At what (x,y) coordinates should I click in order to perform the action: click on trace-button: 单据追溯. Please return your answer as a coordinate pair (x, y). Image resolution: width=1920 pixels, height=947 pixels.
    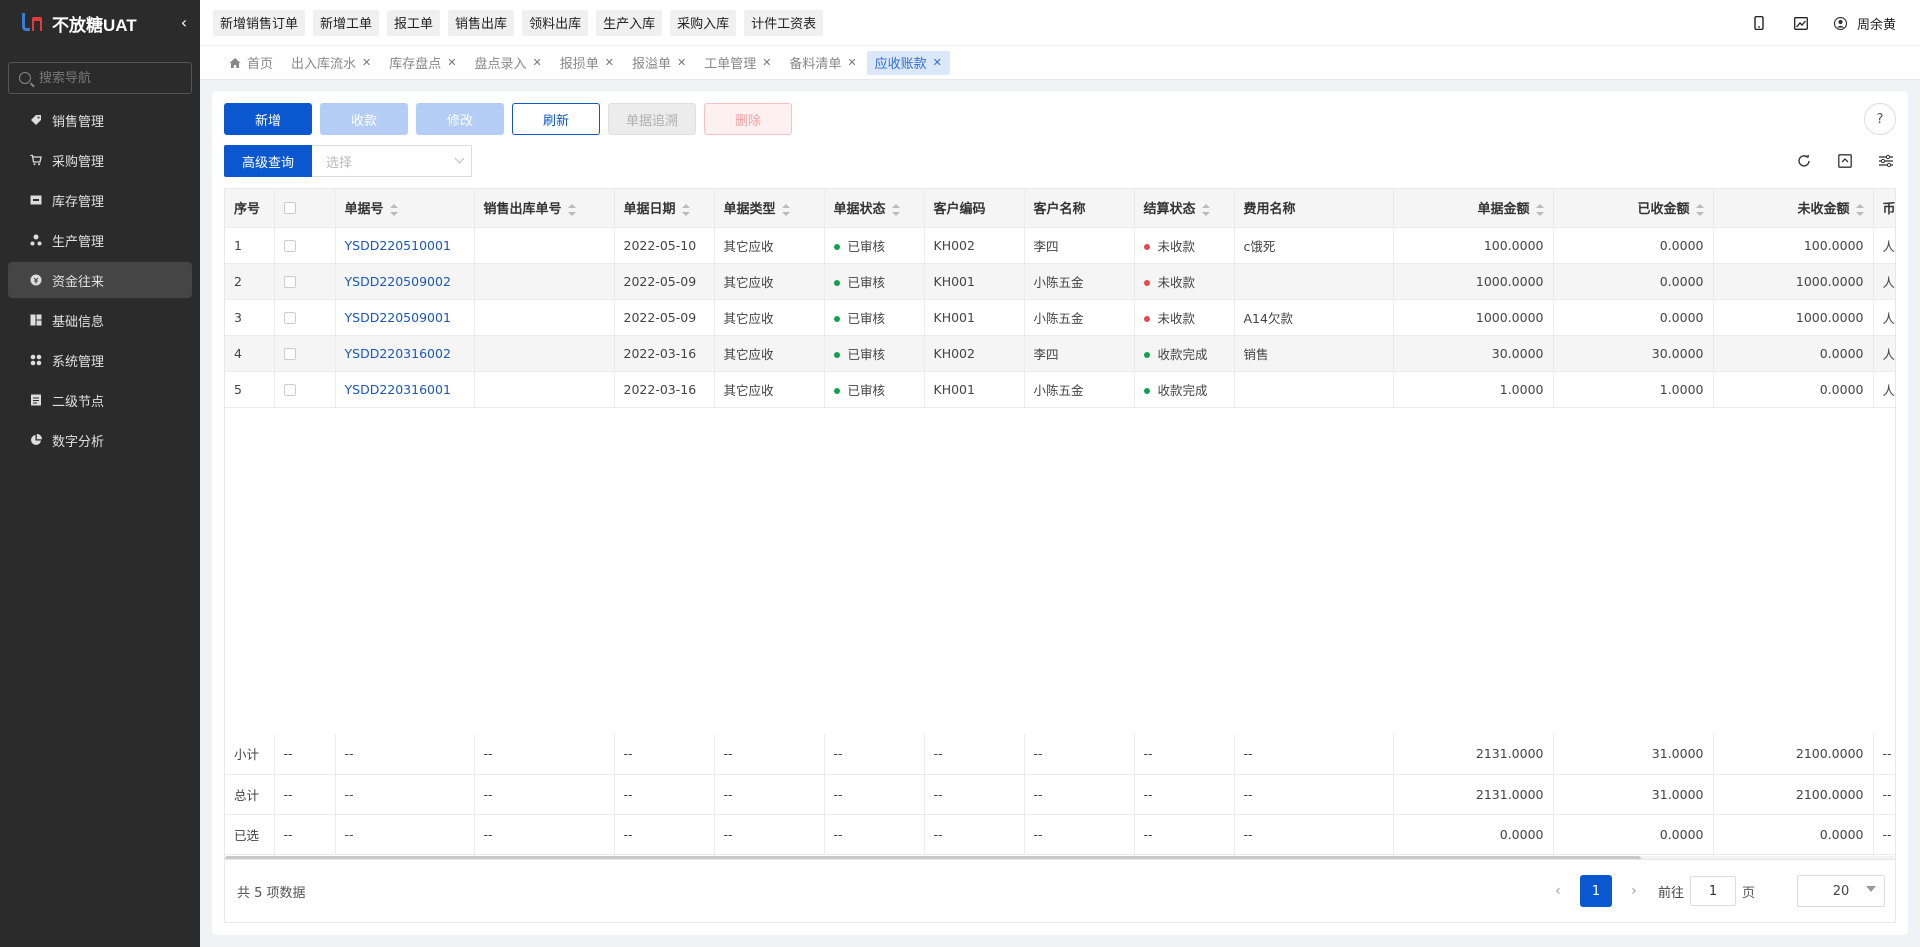
    Looking at the image, I should click on (652, 119).